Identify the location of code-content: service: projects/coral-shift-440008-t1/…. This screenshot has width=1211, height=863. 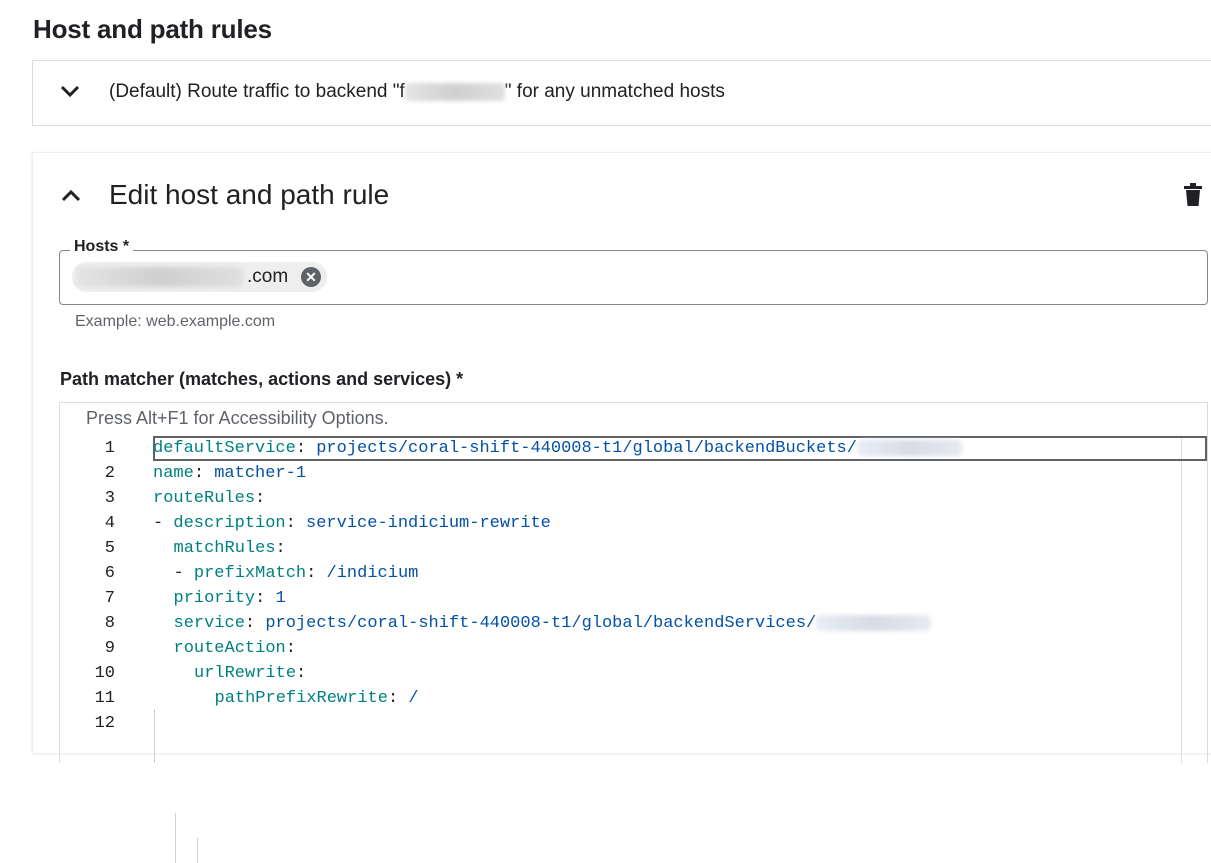
(553, 623).